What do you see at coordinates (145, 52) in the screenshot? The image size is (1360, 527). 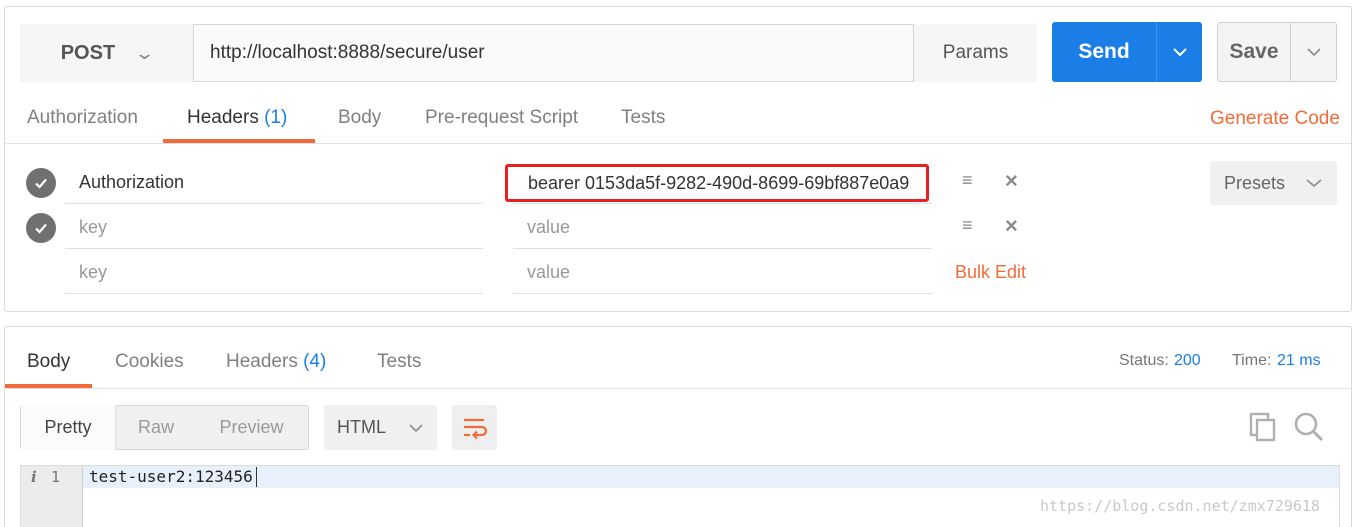 I see `chevron-down-icon: ⌄` at bounding box center [145, 52].